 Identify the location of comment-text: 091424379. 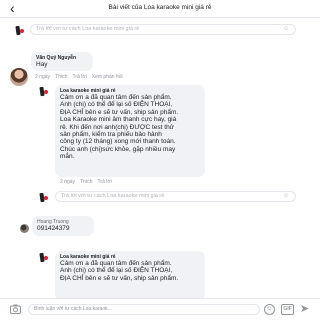
(53, 228).